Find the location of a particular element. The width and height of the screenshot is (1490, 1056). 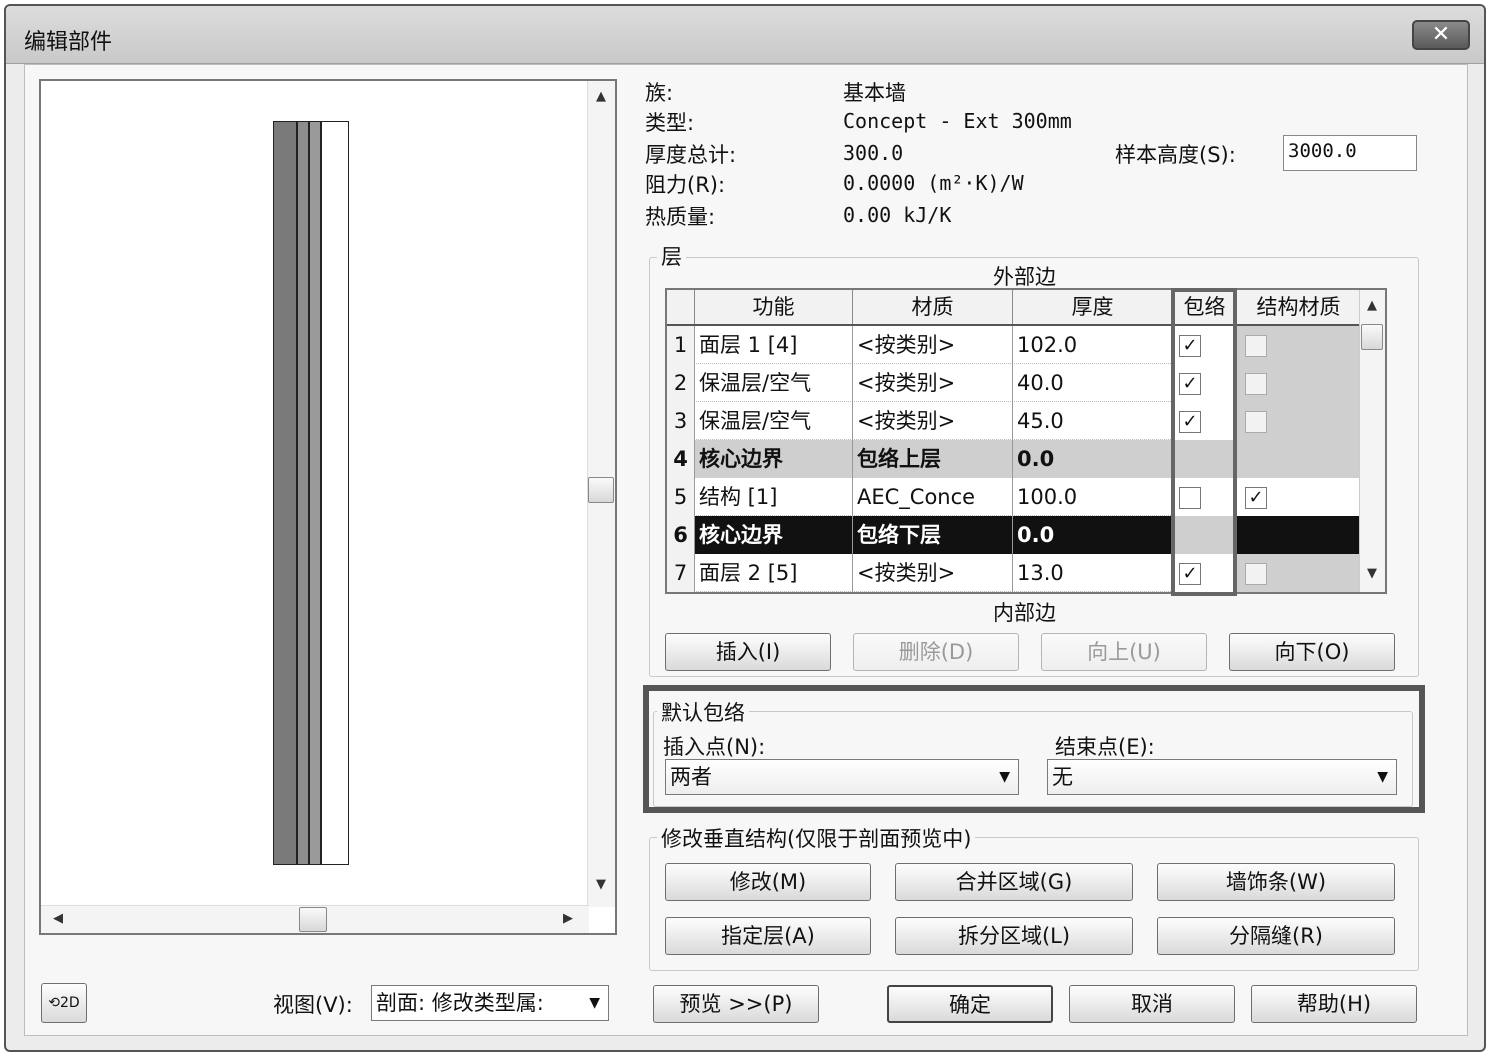

2d-view-icon: ⟲2D is located at coordinates (64, 1003).